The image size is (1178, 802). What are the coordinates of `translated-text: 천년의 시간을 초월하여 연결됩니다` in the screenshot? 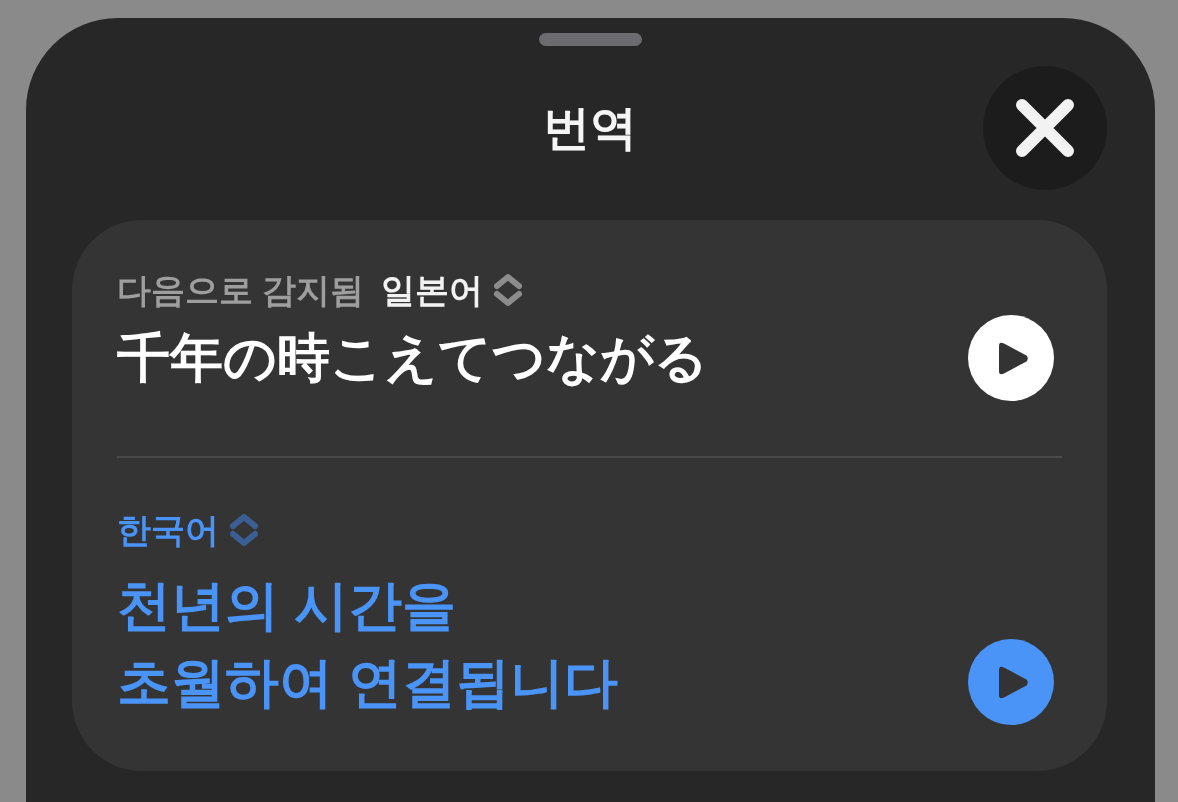 It's located at (367, 644).